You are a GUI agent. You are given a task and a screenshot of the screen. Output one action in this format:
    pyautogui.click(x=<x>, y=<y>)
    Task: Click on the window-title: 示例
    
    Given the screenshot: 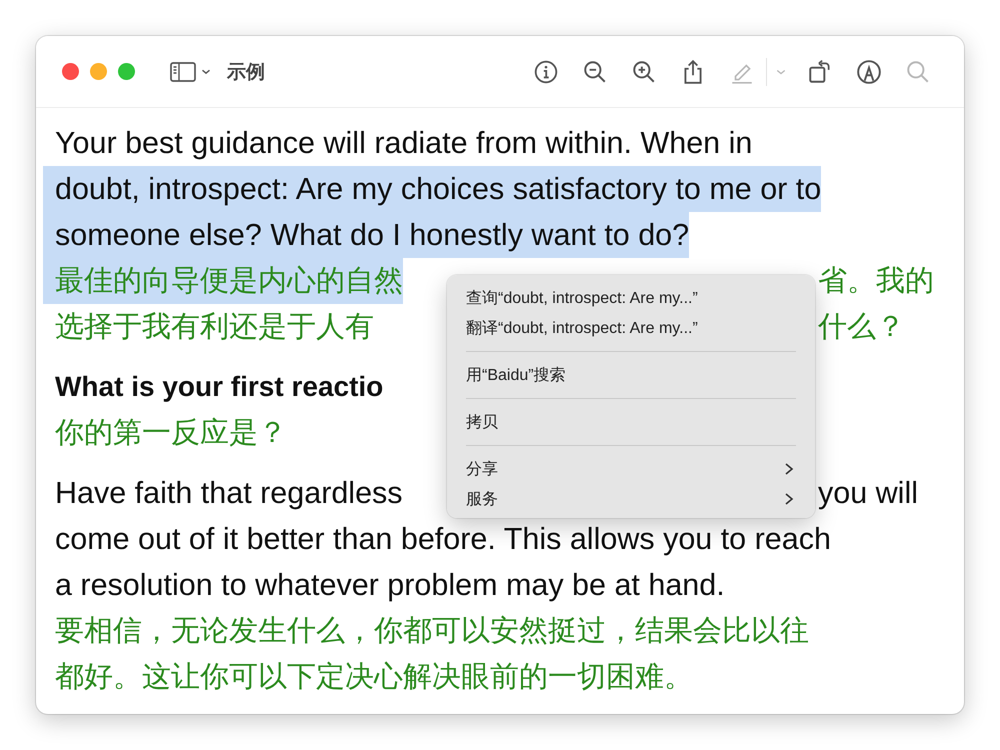 What is the action you would take?
    pyautogui.click(x=246, y=72)
    